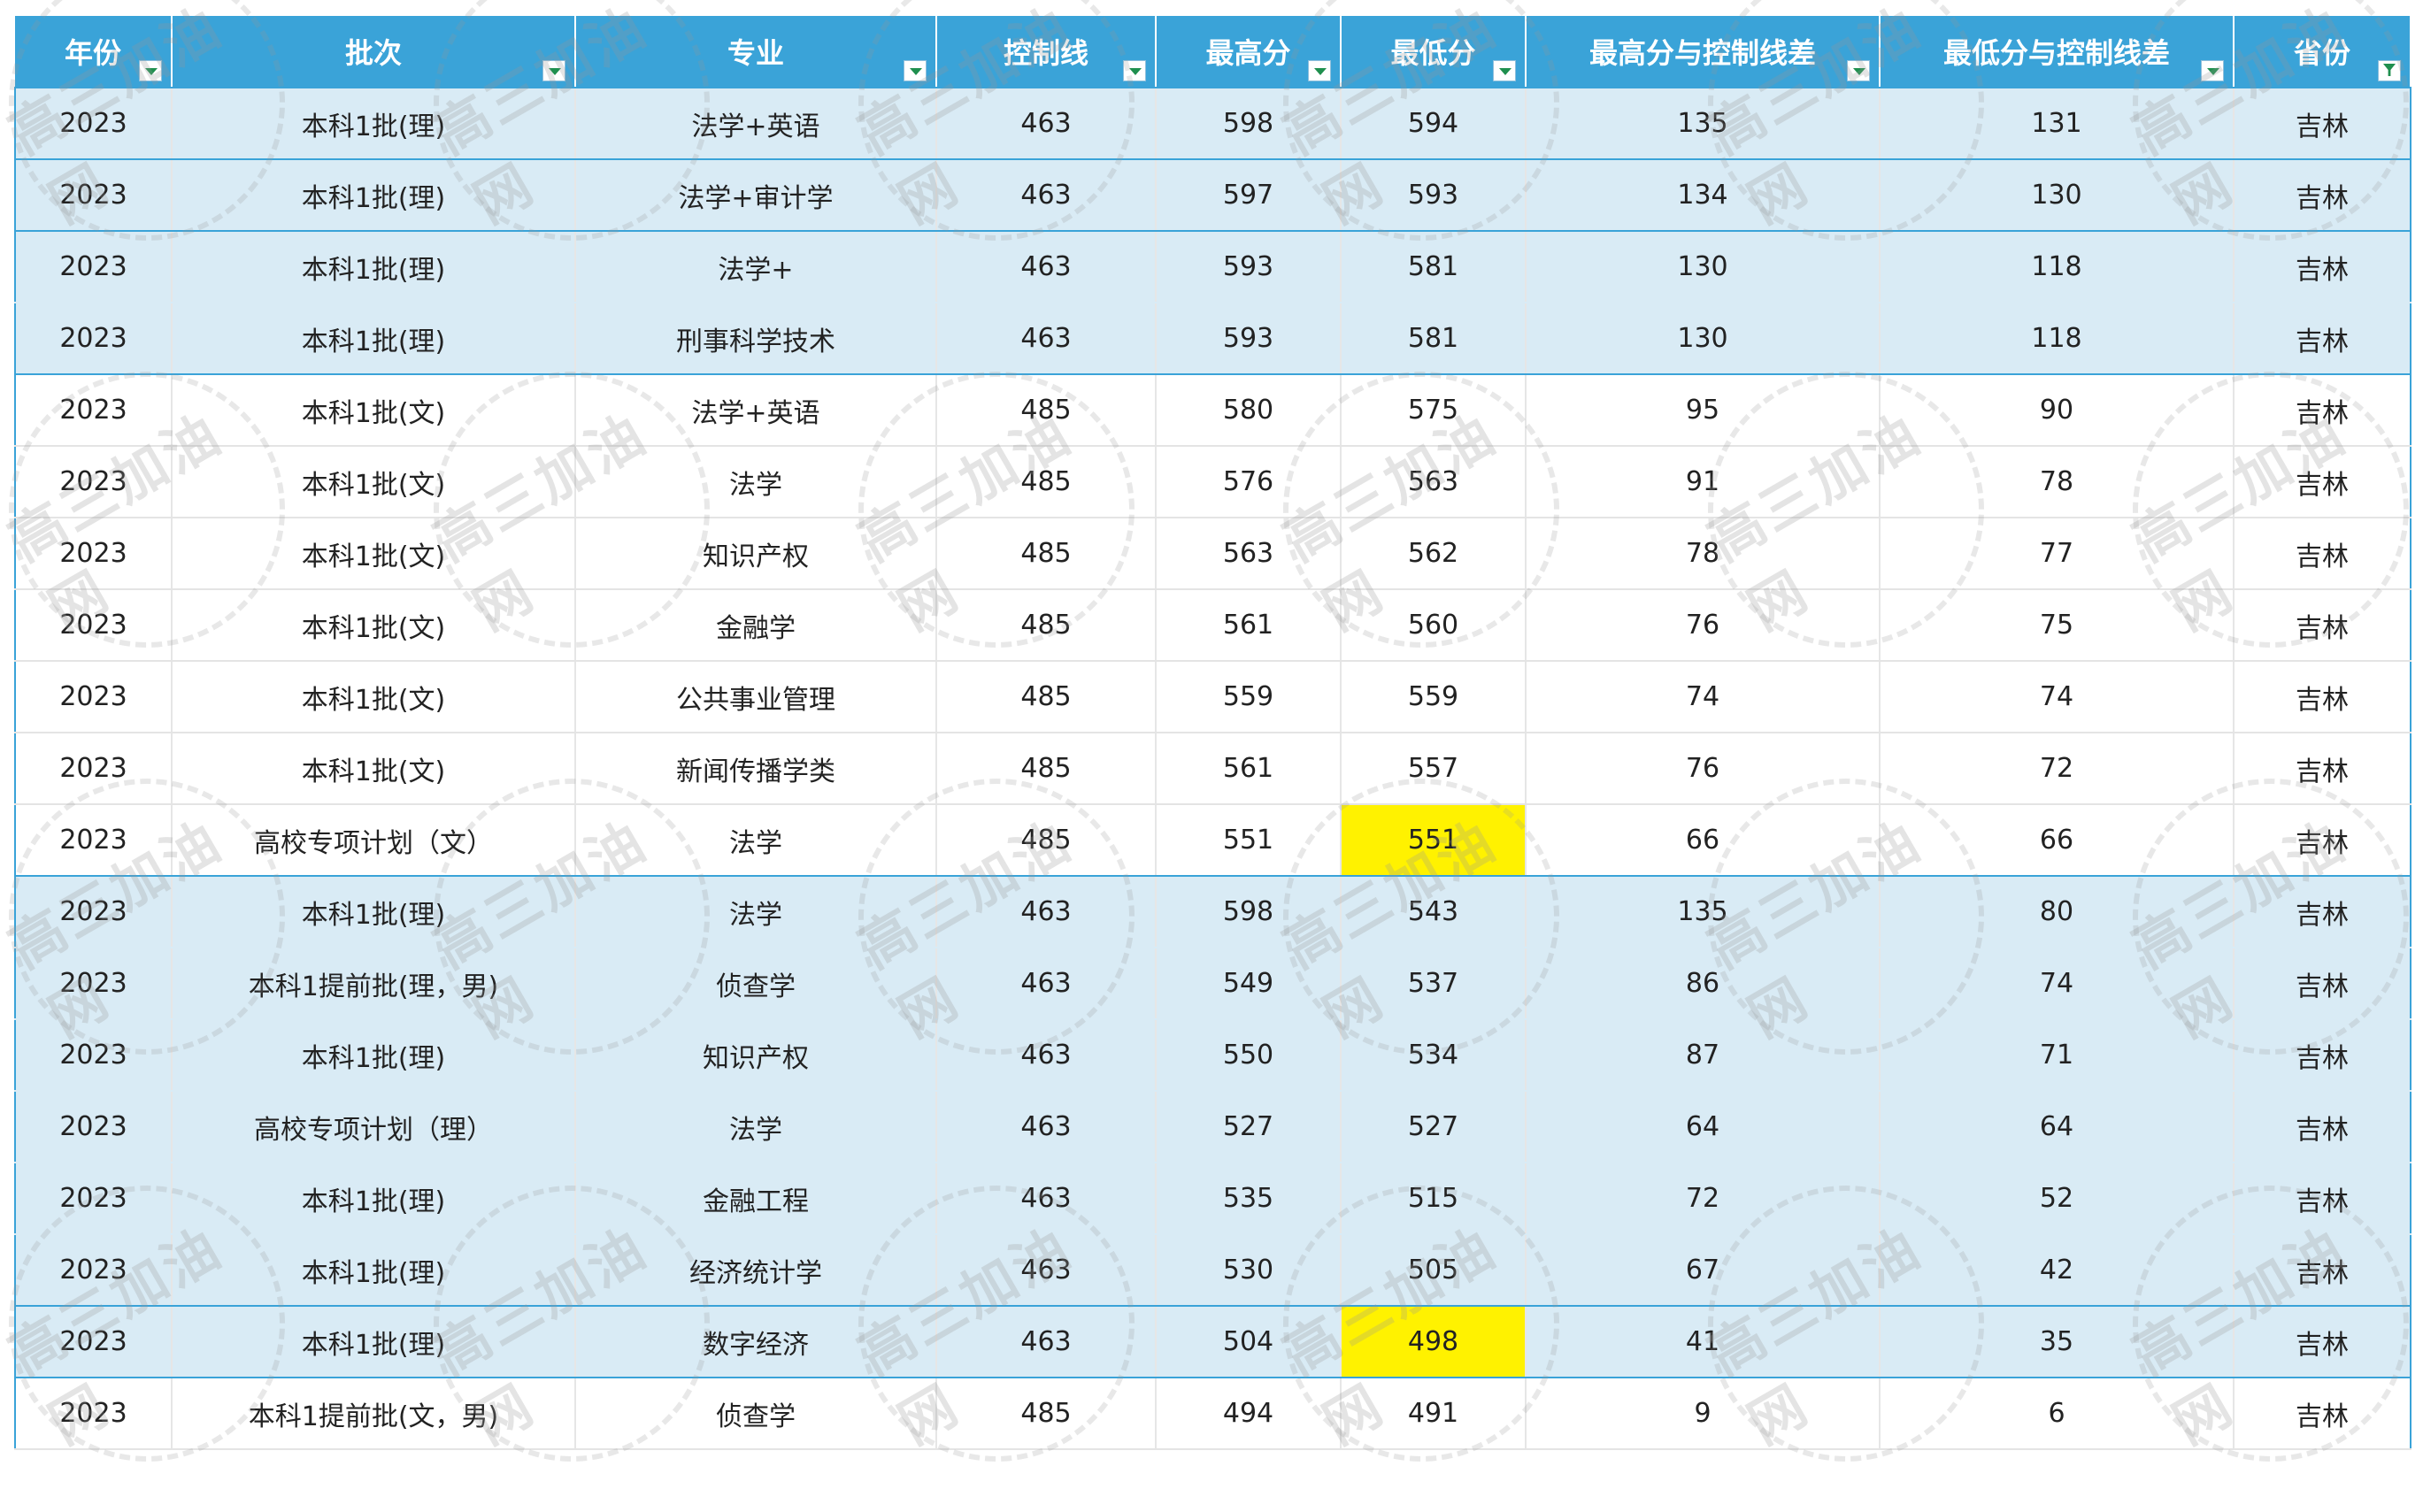 This screenshot has height=1512, width=2423. I want to click on cell-min-score: 557, so click(1434, 769).